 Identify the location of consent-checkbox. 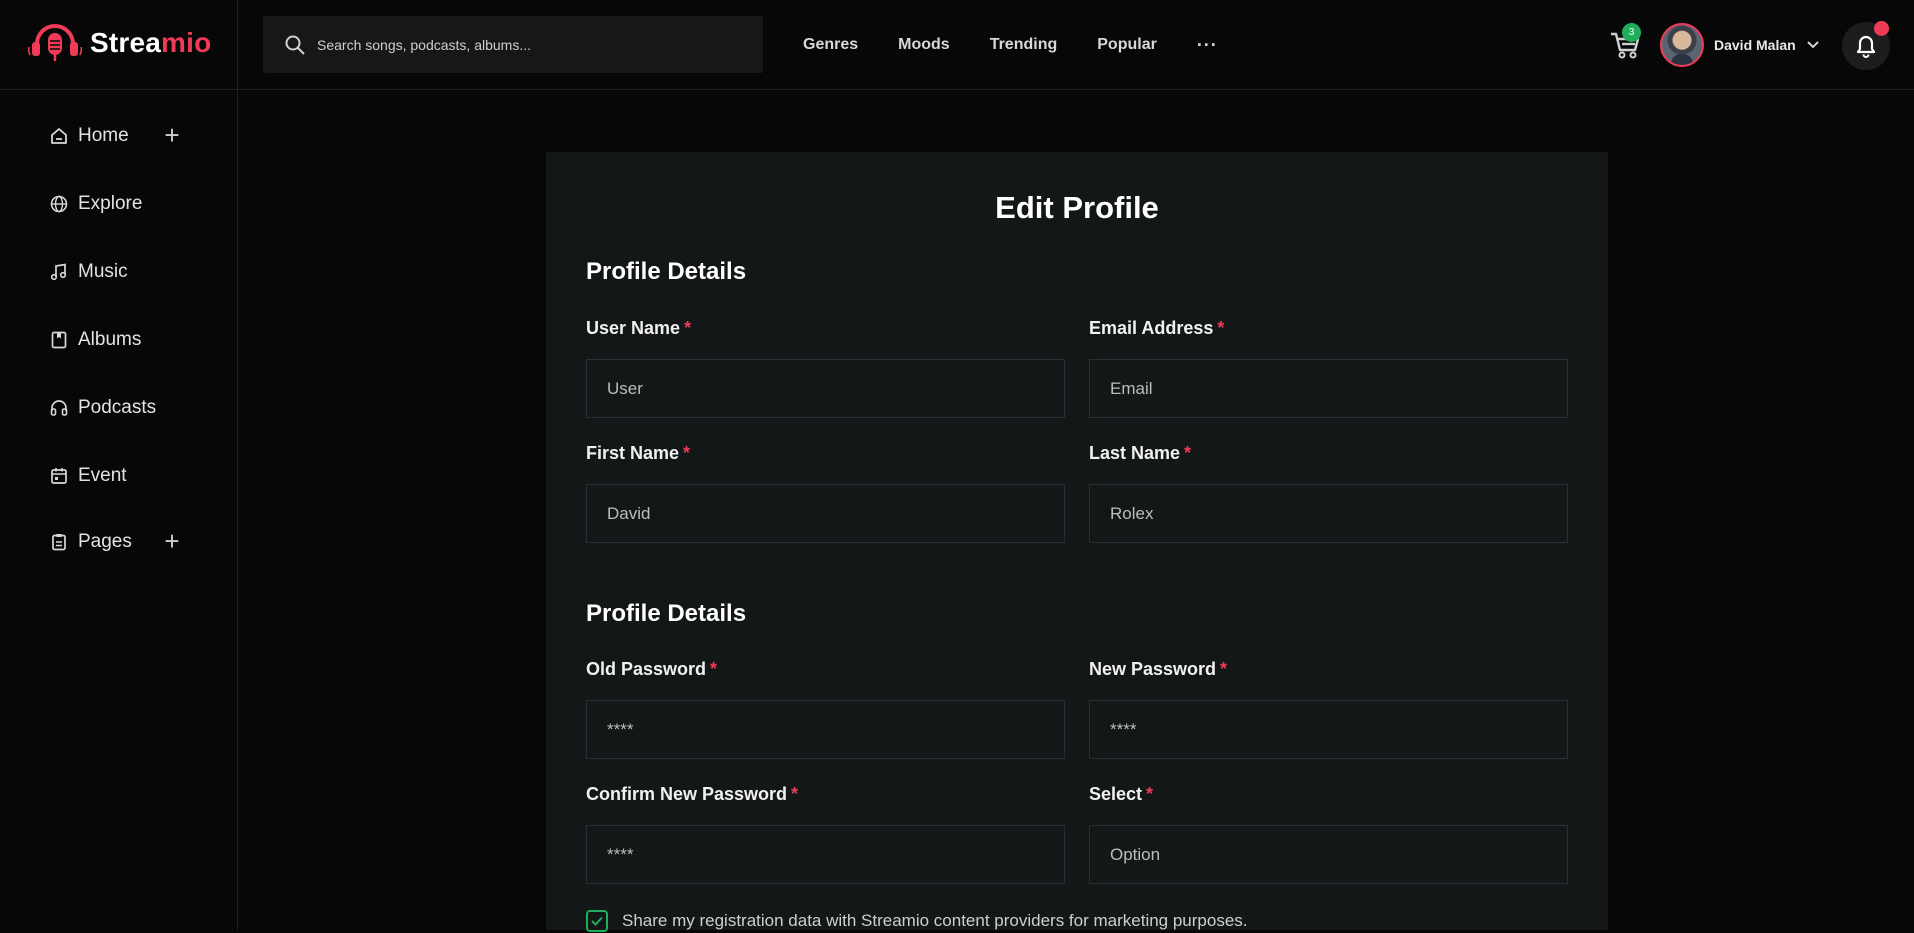
(597, 921).